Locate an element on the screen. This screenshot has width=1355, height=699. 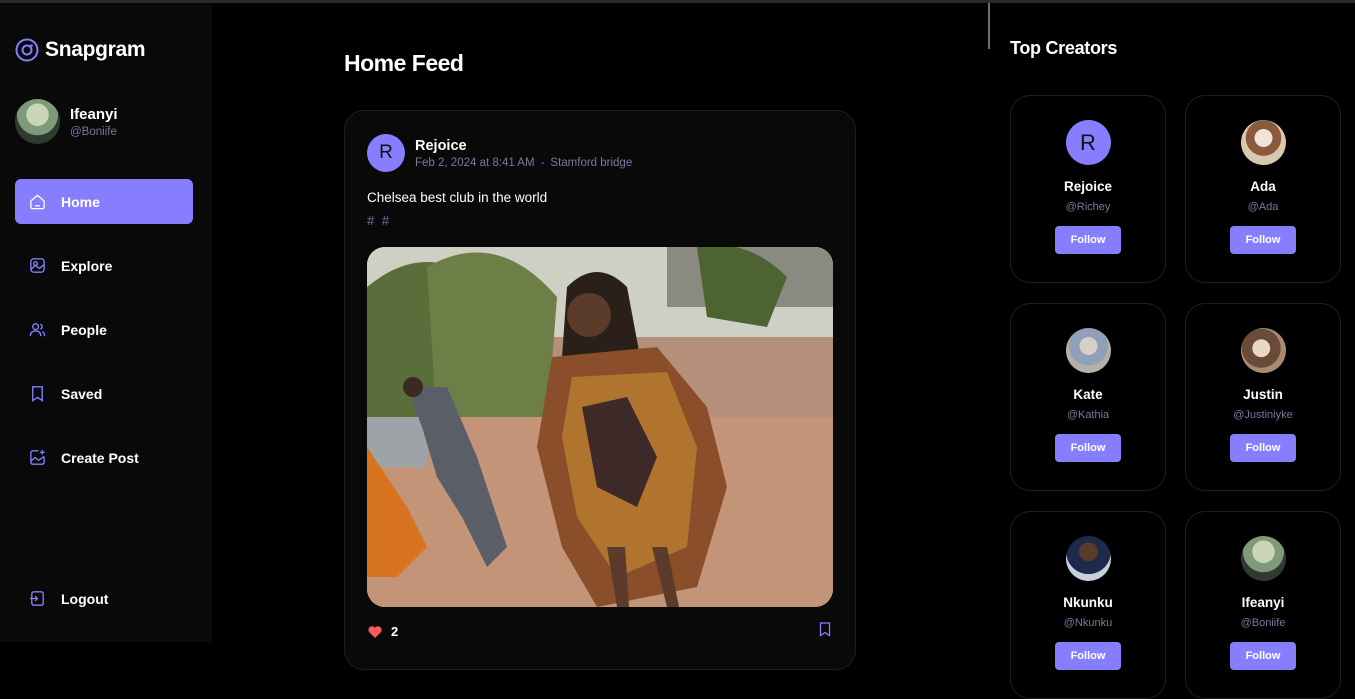
creator-name: Kate is located at coordinates (1088, 394).